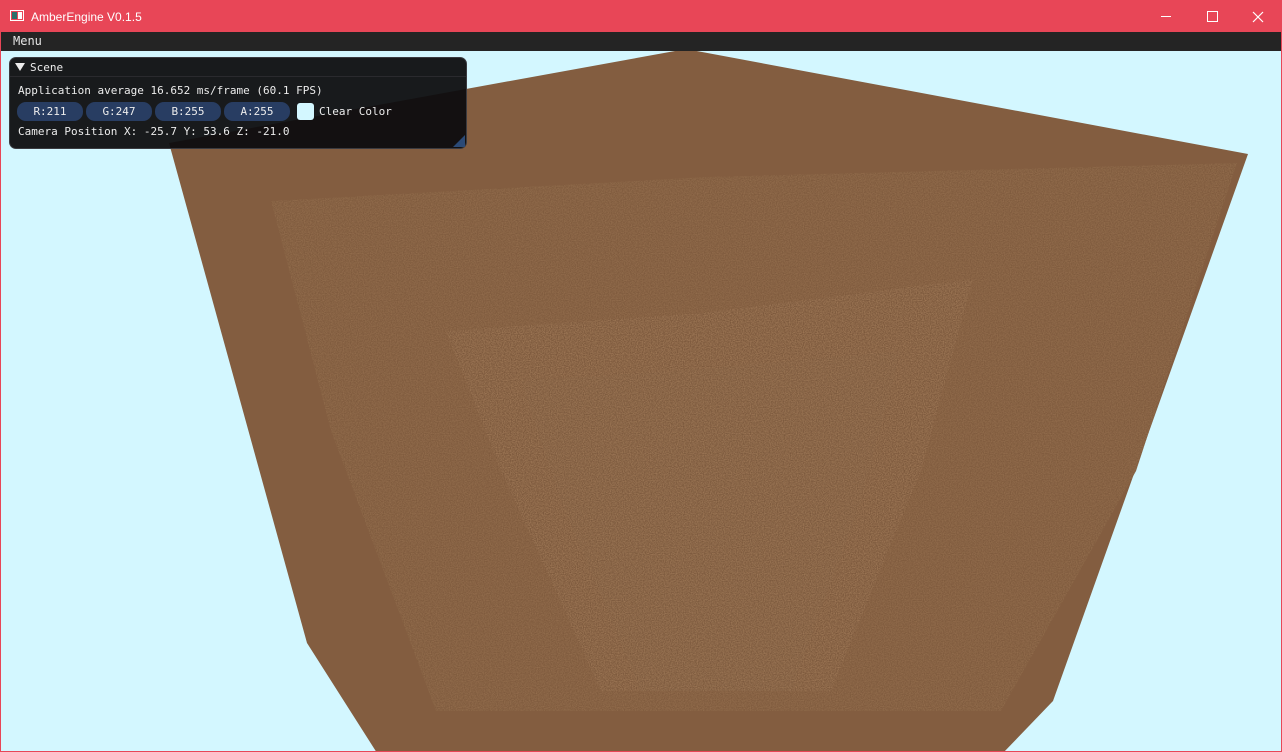 Image resolution: width=1282 pixels, height=752 pixels. Describe the element at coordinates (257, 111) in the screenshot. I see `clear-color-a-field: A:255` at that location.